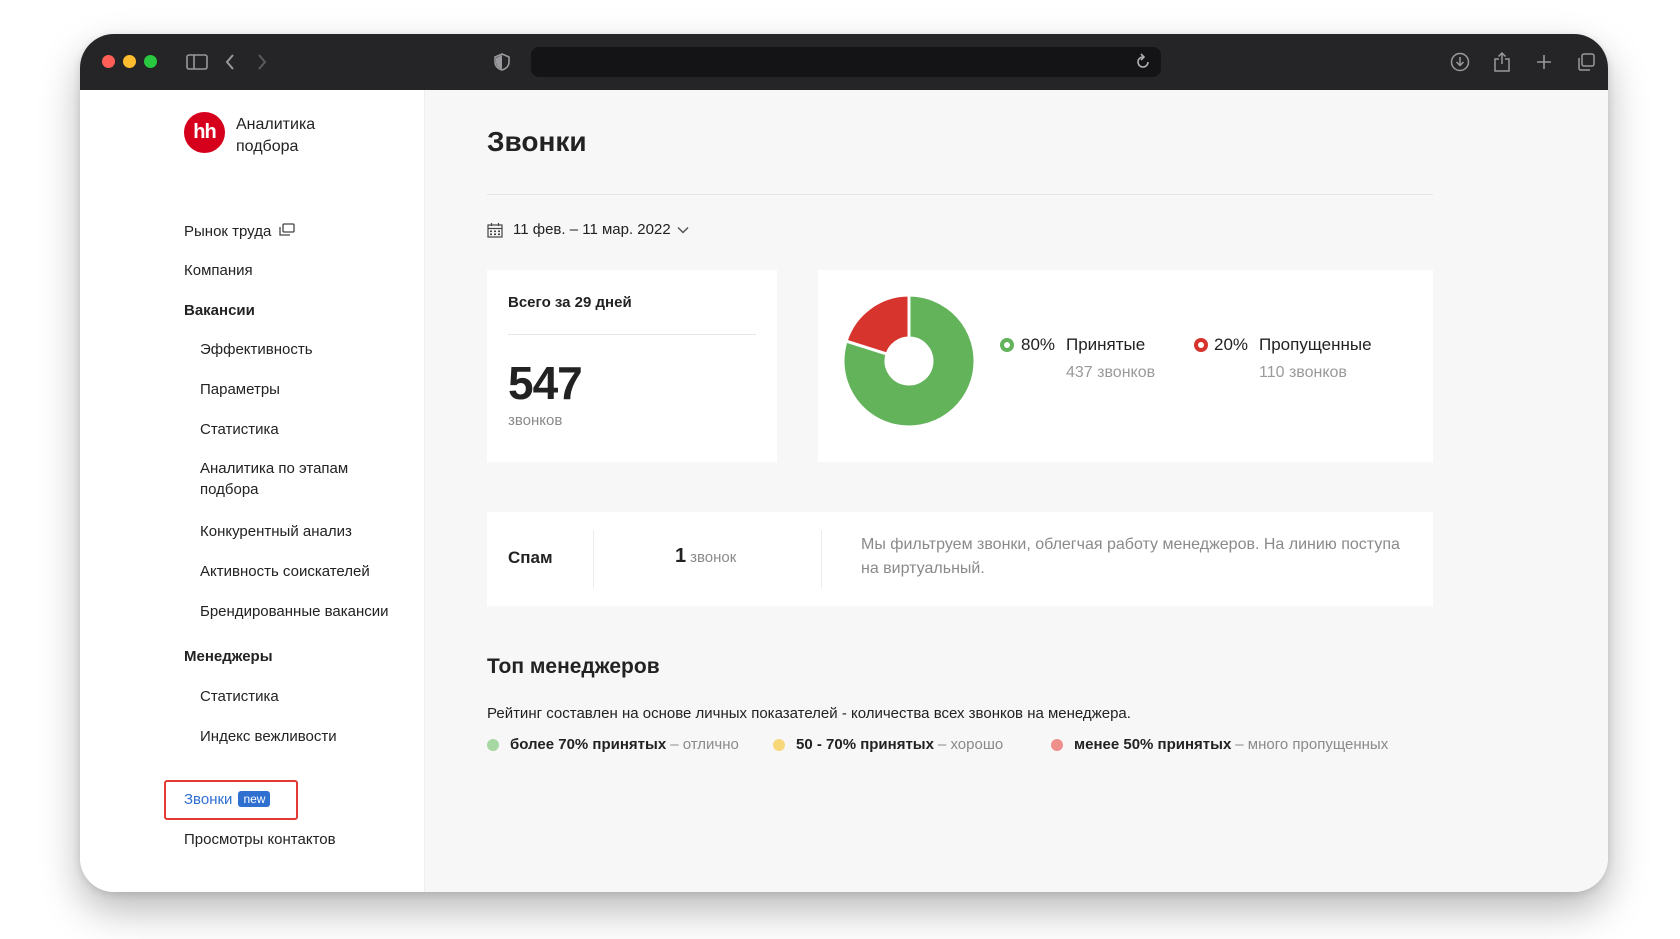  What do you see at coordinates (218, 270) in the screenshot?
I see `sidebar-item-company: Компания` at bounding box center [218, 270].